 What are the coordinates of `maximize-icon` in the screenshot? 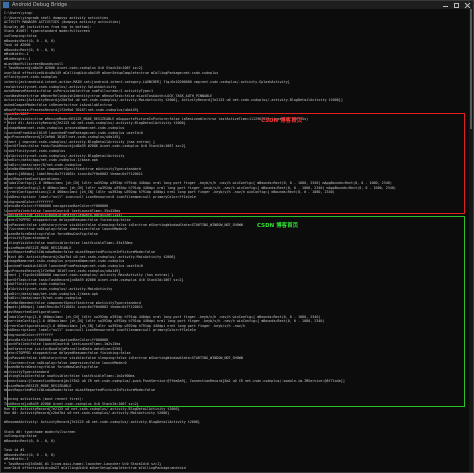 It's located at (456, 5).